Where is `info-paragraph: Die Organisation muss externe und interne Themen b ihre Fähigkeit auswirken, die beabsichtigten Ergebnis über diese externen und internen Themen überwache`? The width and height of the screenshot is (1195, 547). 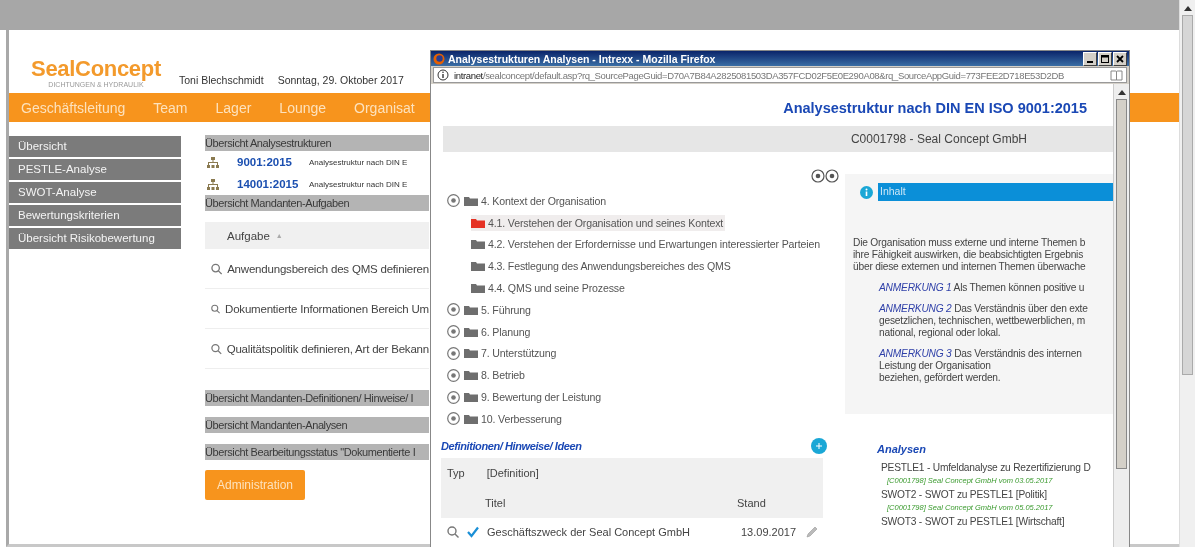
info-paragraph: Die Organisation muss externe und interne Themen b ihre Fähigkeit auswirken, die beabsichtigten Ergebnis über diese externen und internen Themen überwache is located at coordinates (970, 255).